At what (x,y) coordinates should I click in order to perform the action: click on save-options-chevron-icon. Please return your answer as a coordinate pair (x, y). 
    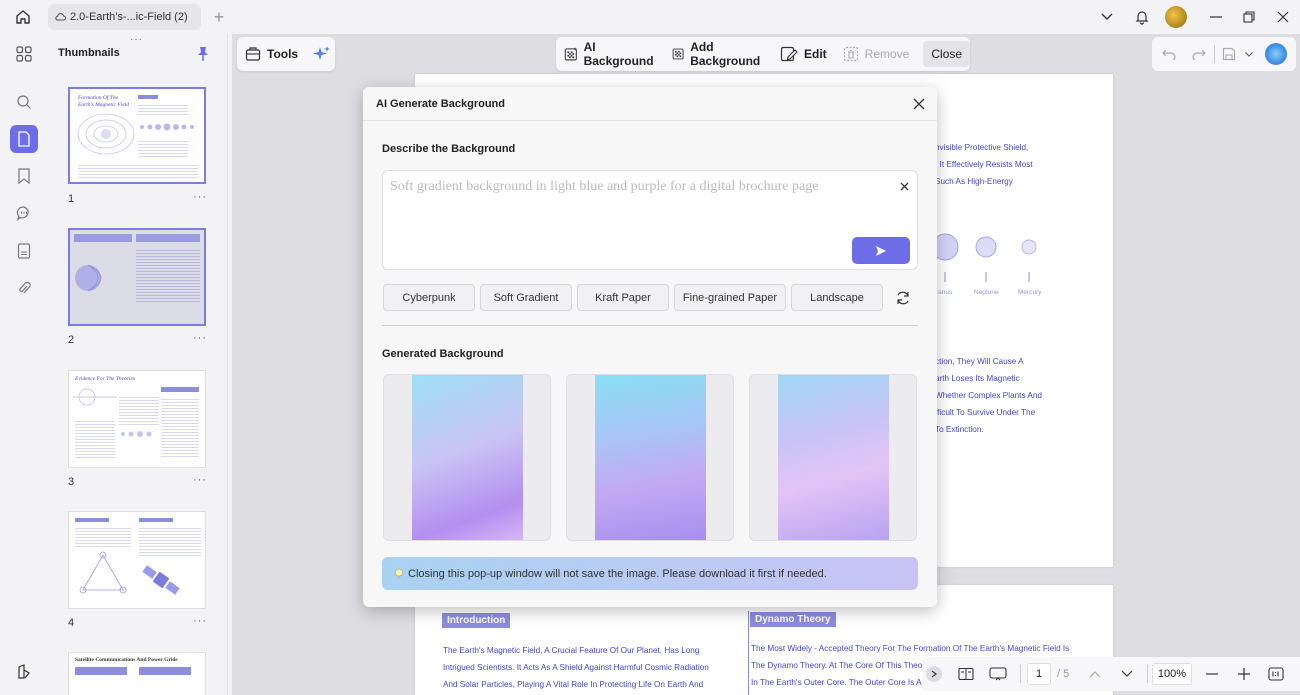
    Looking at the image, I should click on (1249, 54).